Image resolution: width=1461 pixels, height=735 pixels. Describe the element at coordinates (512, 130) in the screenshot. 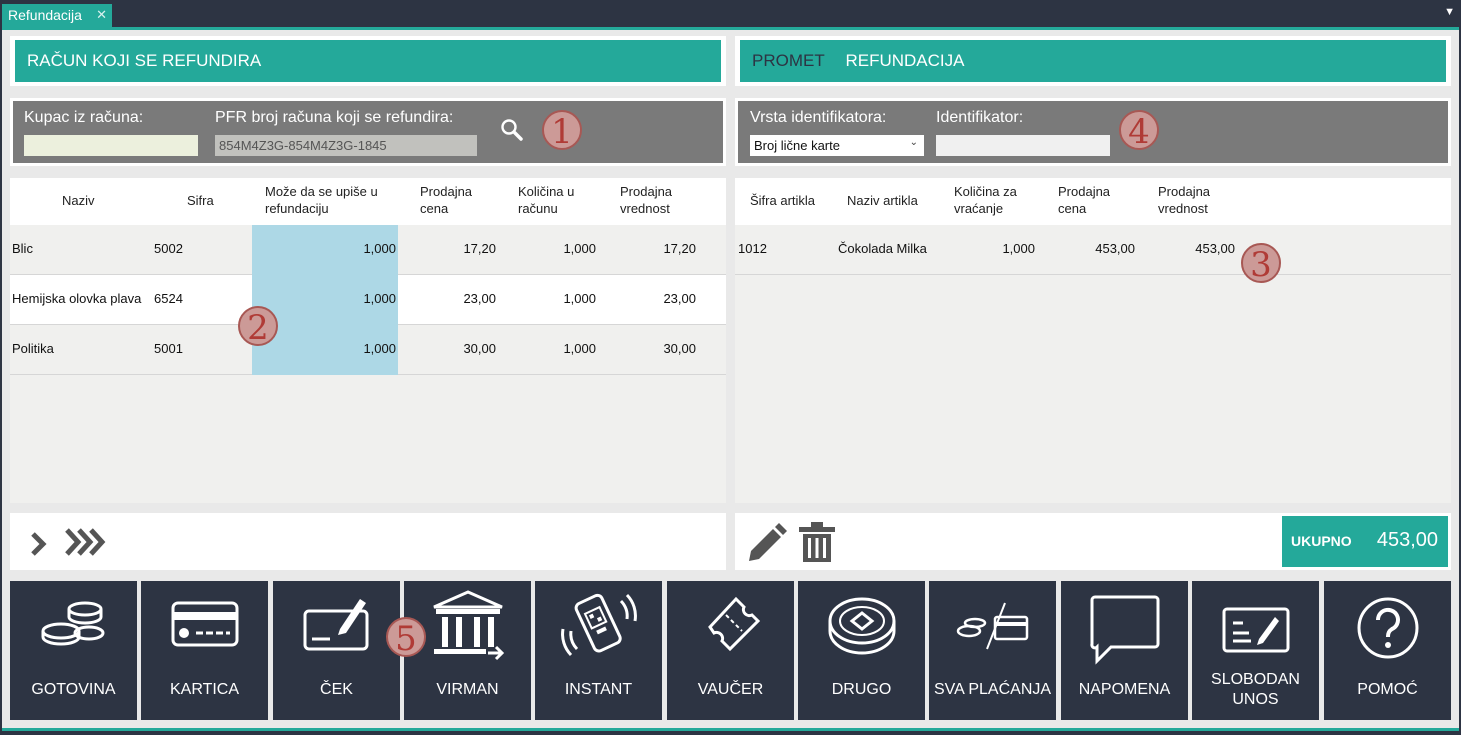

I see `search-icon` at that location.